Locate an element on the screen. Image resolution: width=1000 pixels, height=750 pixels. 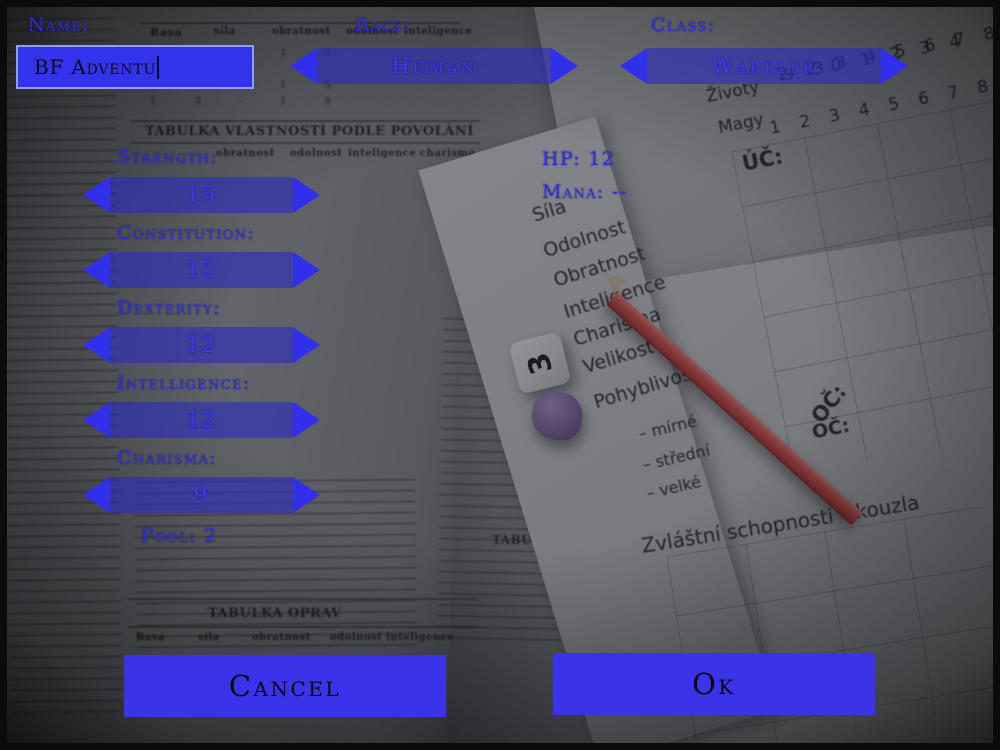
charisma-value-bar: 9 is located at coordinates (201, 495).